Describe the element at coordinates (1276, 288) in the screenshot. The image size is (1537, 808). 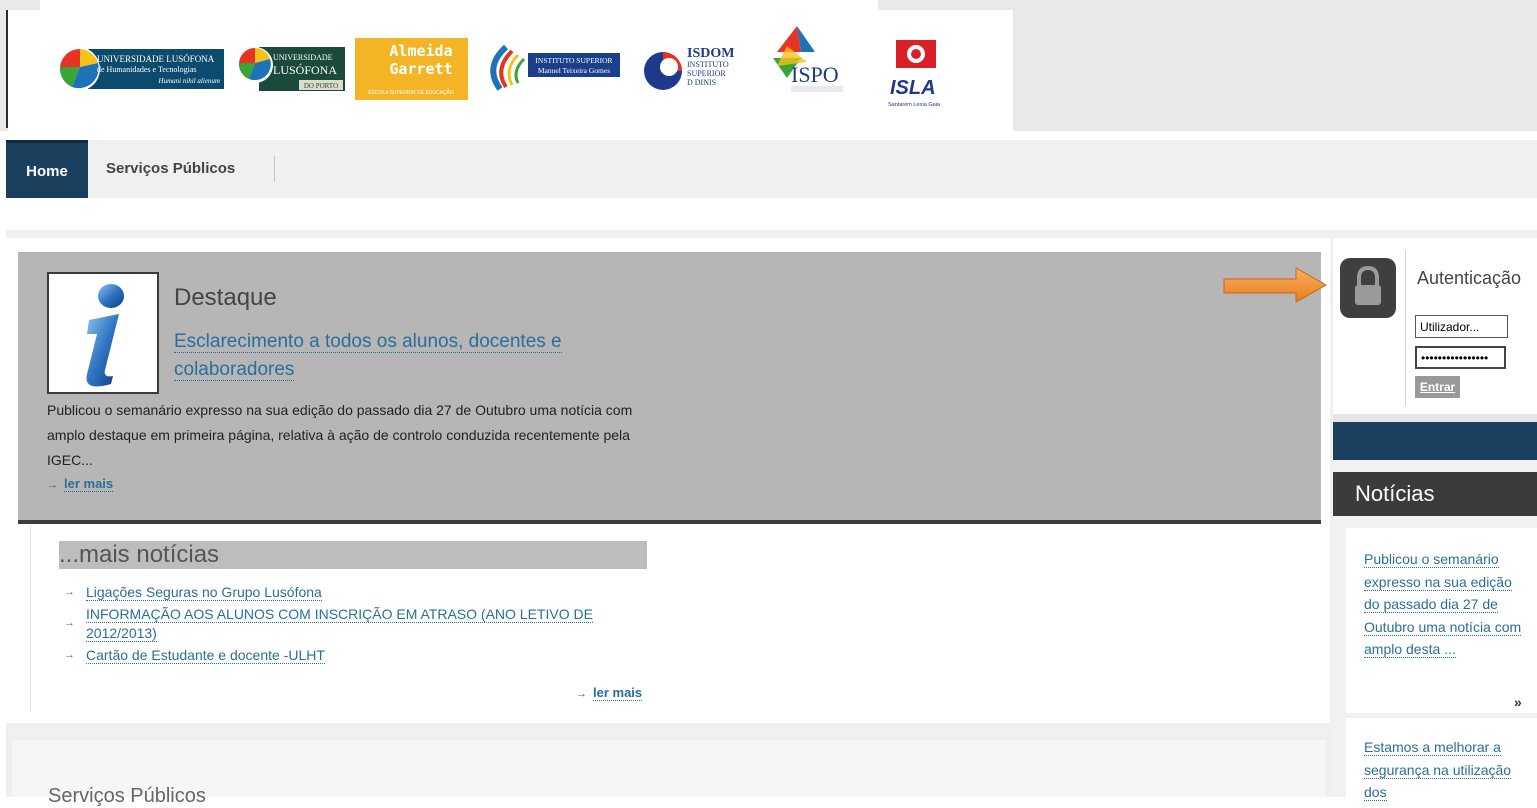
I see `orange-pointer-arrow` at that location.